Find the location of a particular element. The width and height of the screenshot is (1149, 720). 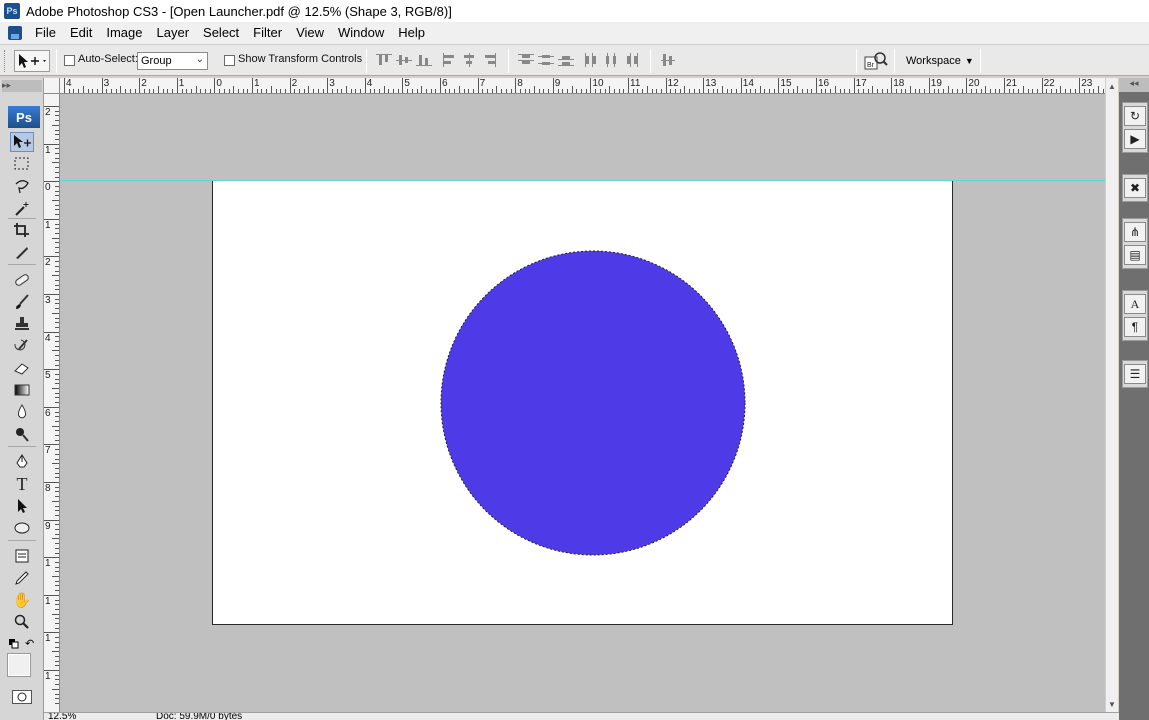

align-top-edges-icon is located at coordinates (384, 60).